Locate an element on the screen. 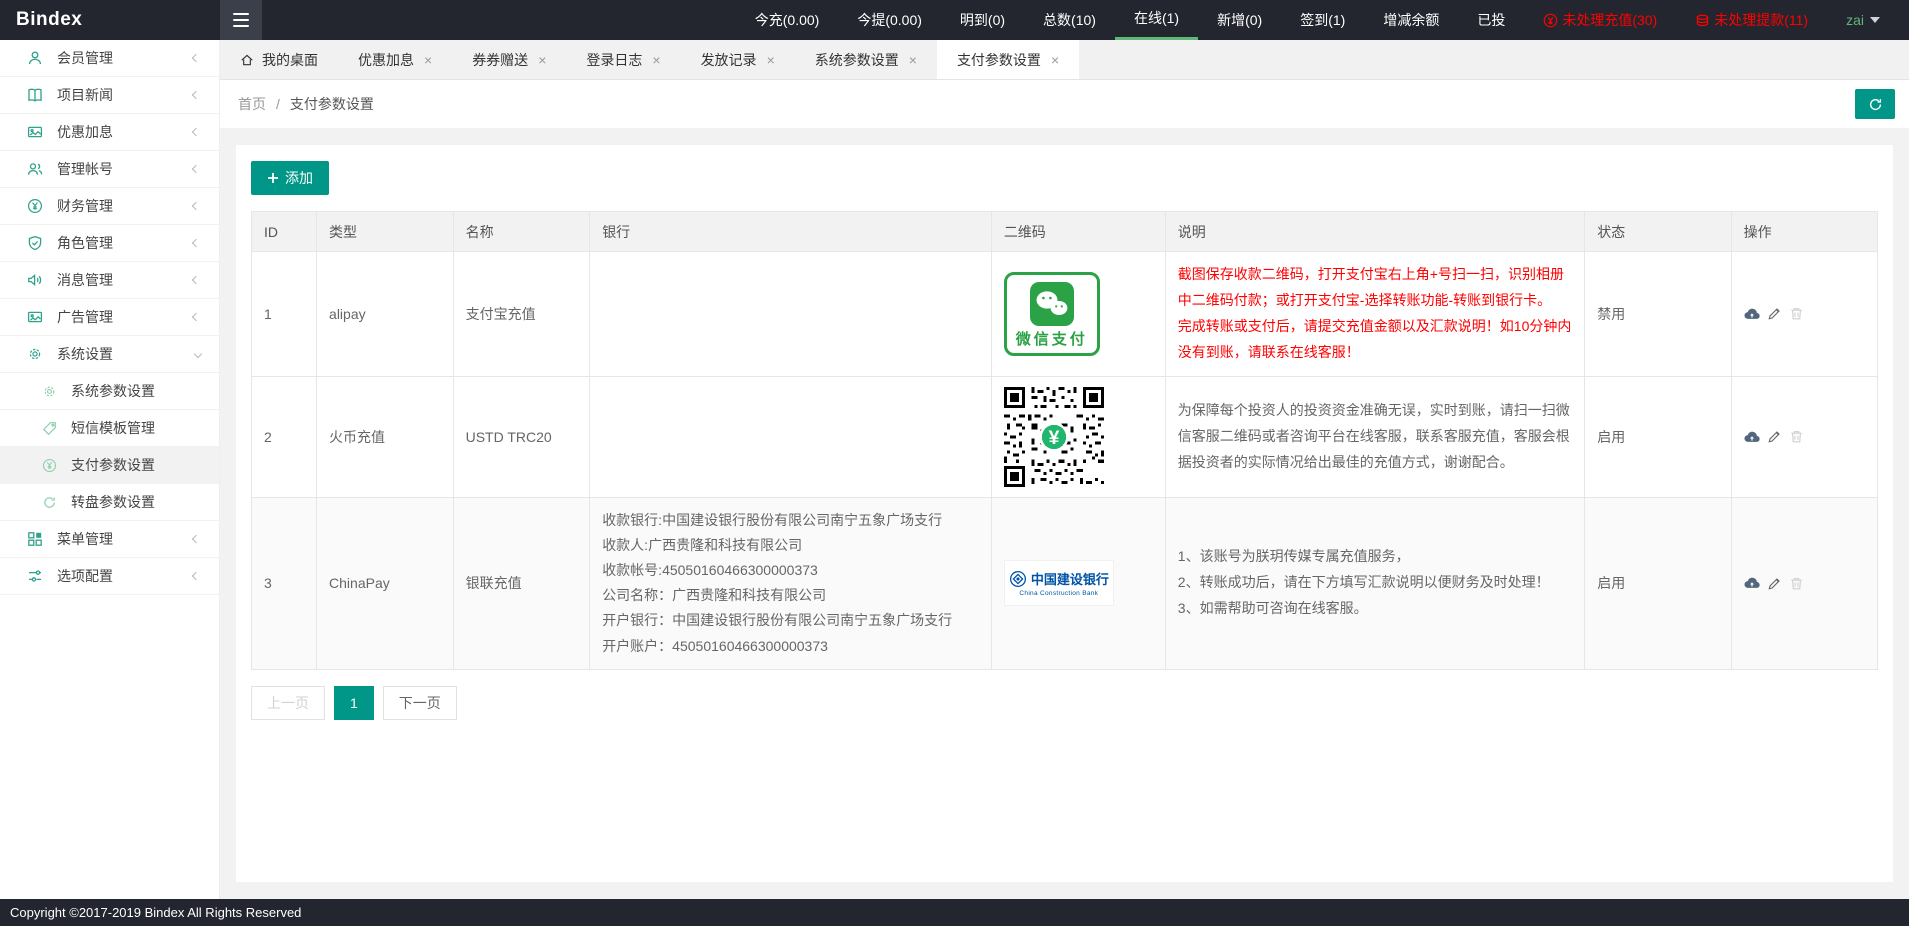  sidebar-item-system-settings: 系统设置 is located at coordinates (109, 354).